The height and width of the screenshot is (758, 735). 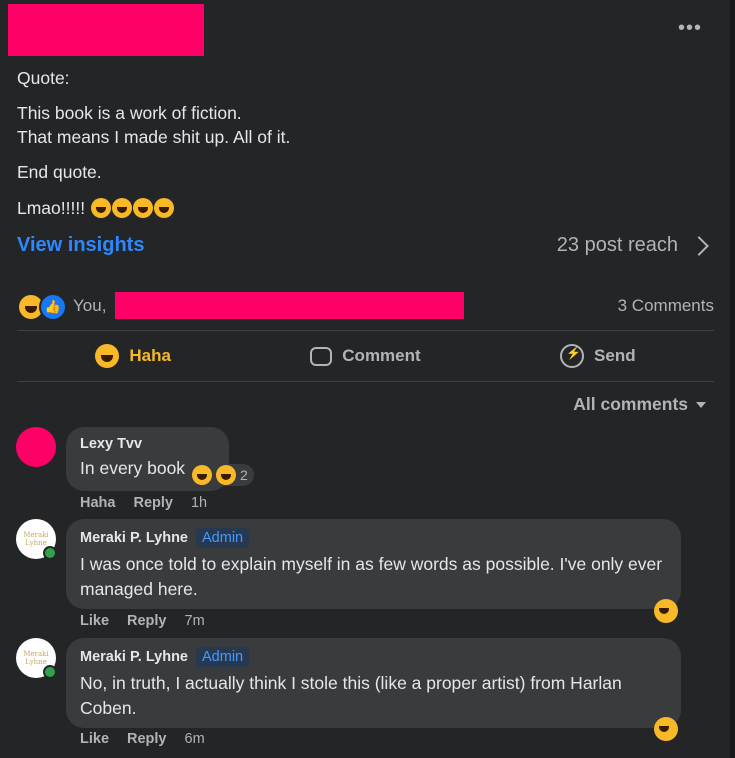 I want to click on comment-meta: Like Reply 6m, so click(x=142, y=739).